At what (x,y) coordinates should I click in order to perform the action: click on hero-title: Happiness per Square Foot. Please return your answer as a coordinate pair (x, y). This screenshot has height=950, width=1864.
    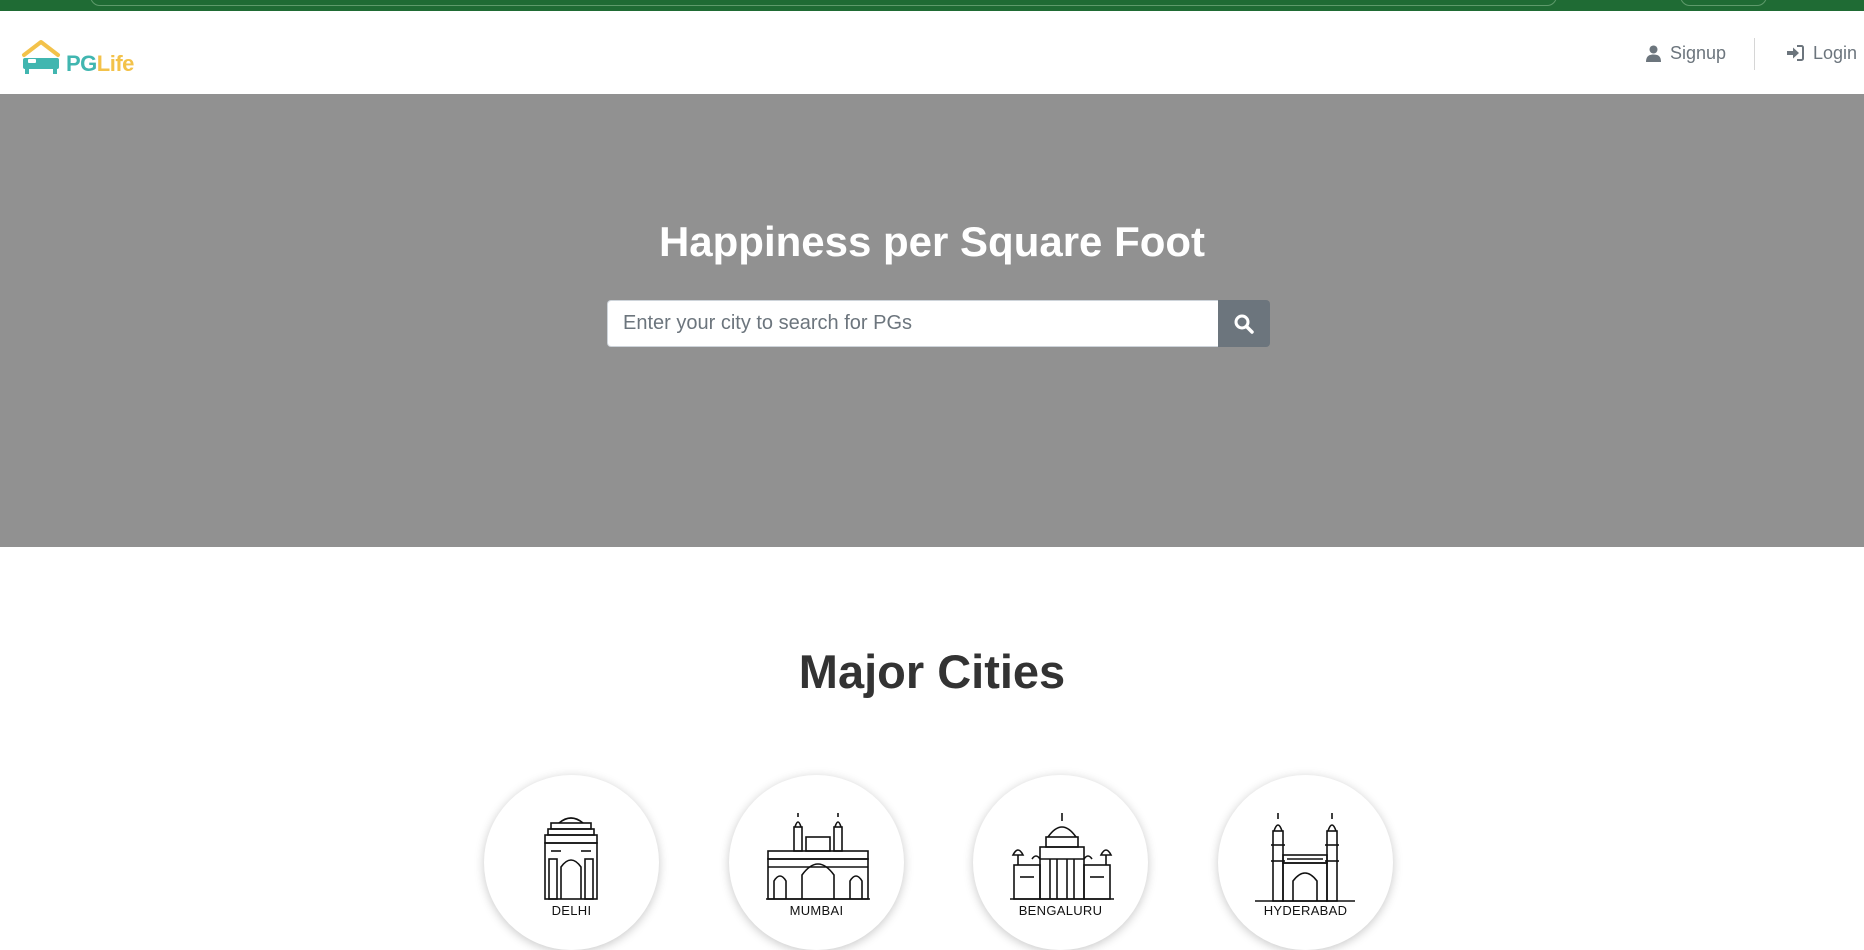
    Looking at the image, I should click on (932, 241).